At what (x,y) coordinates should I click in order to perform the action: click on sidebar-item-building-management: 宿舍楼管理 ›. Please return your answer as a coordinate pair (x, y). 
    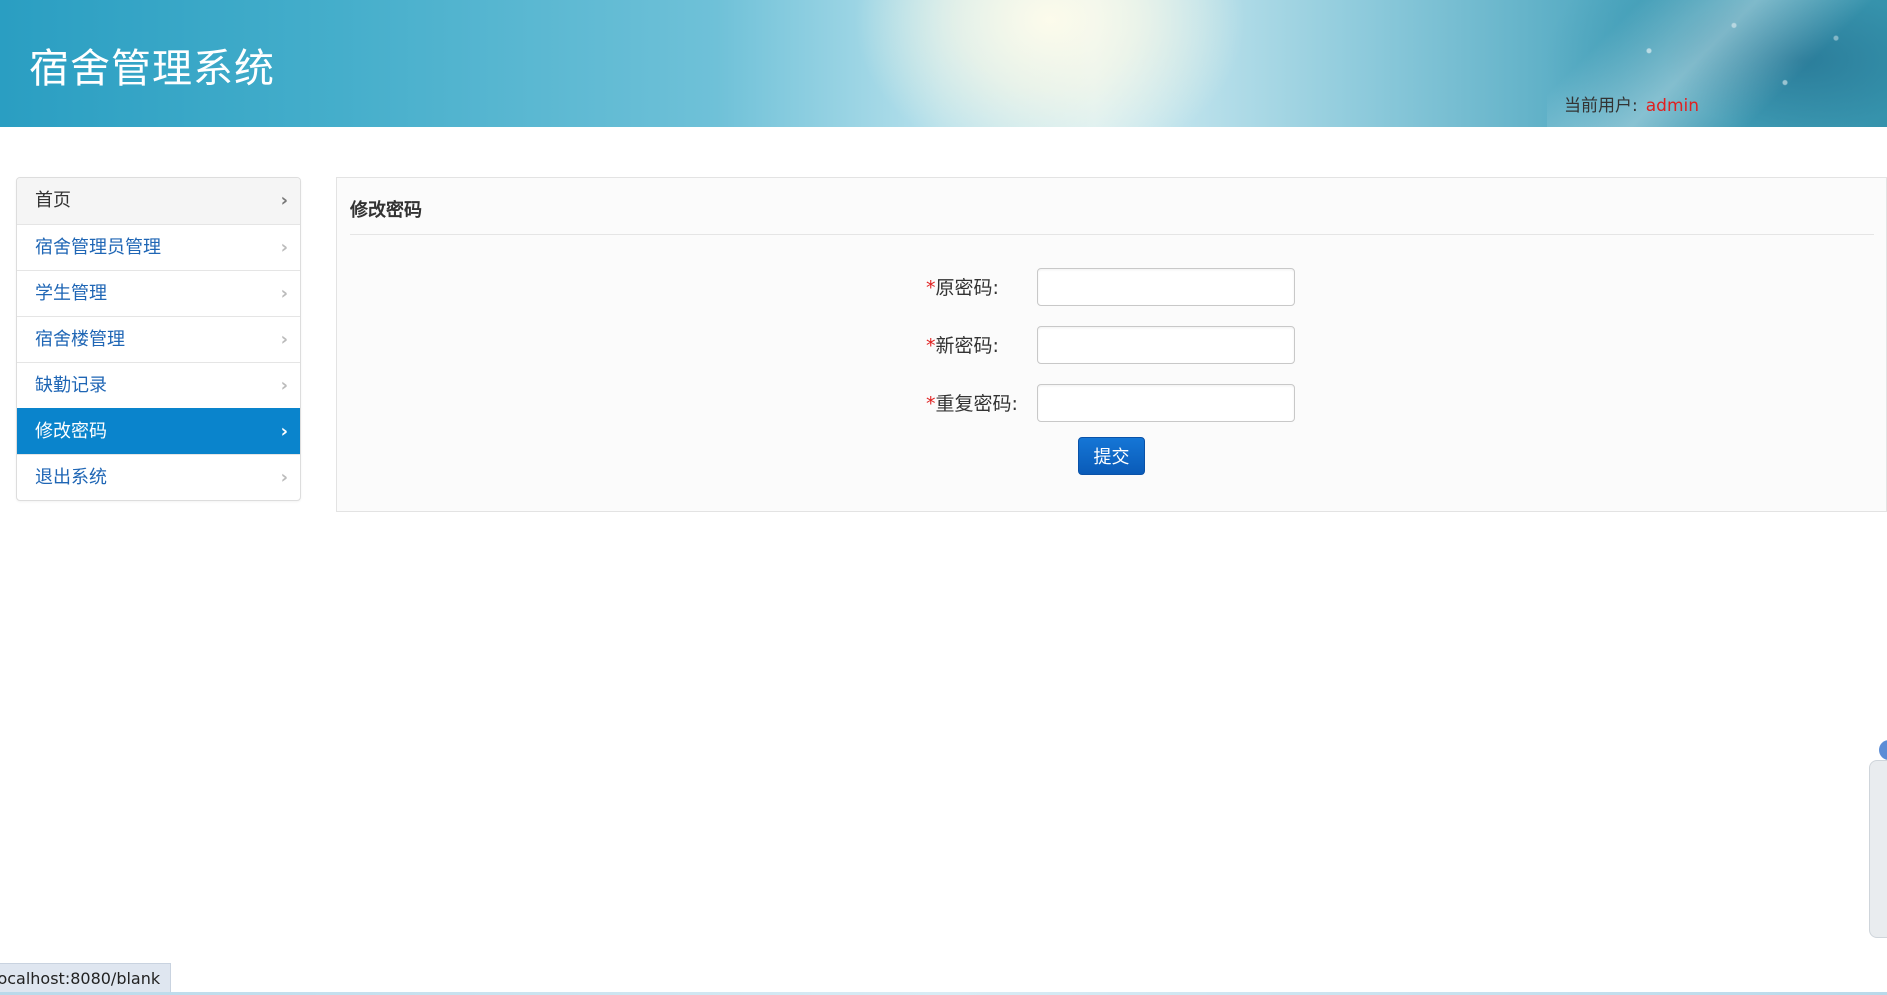
    Looking at the image, I should click on (158, 339).